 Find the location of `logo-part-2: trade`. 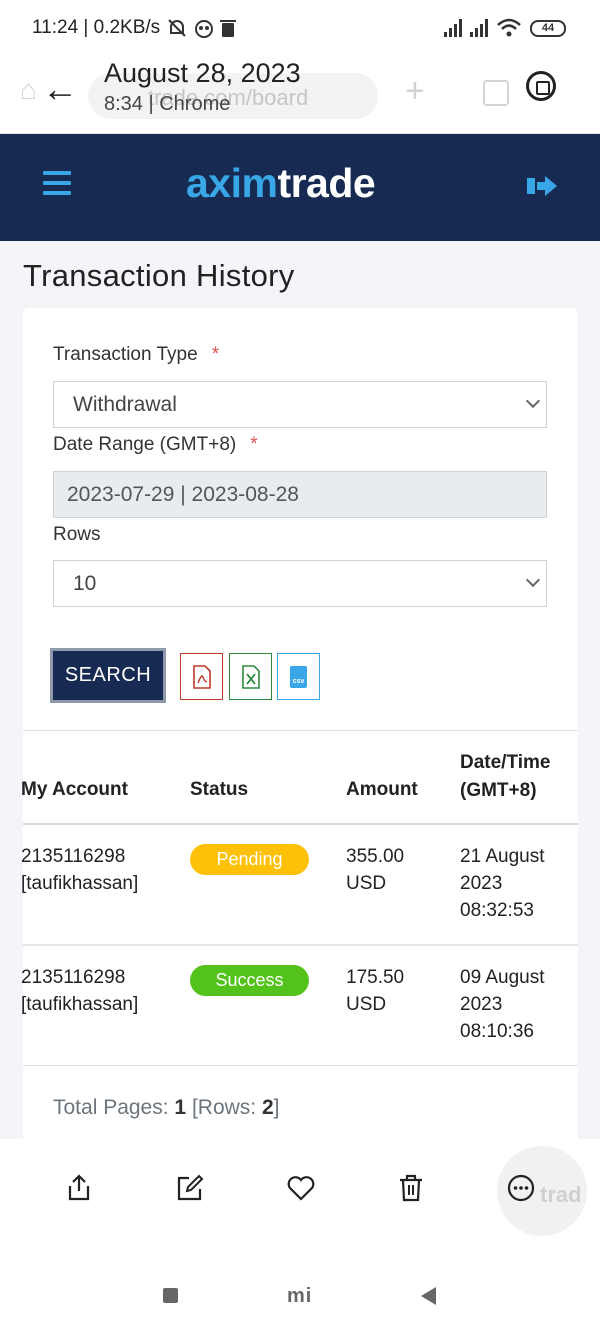

logo-part-2: trade is located at coordinates (326, 183).